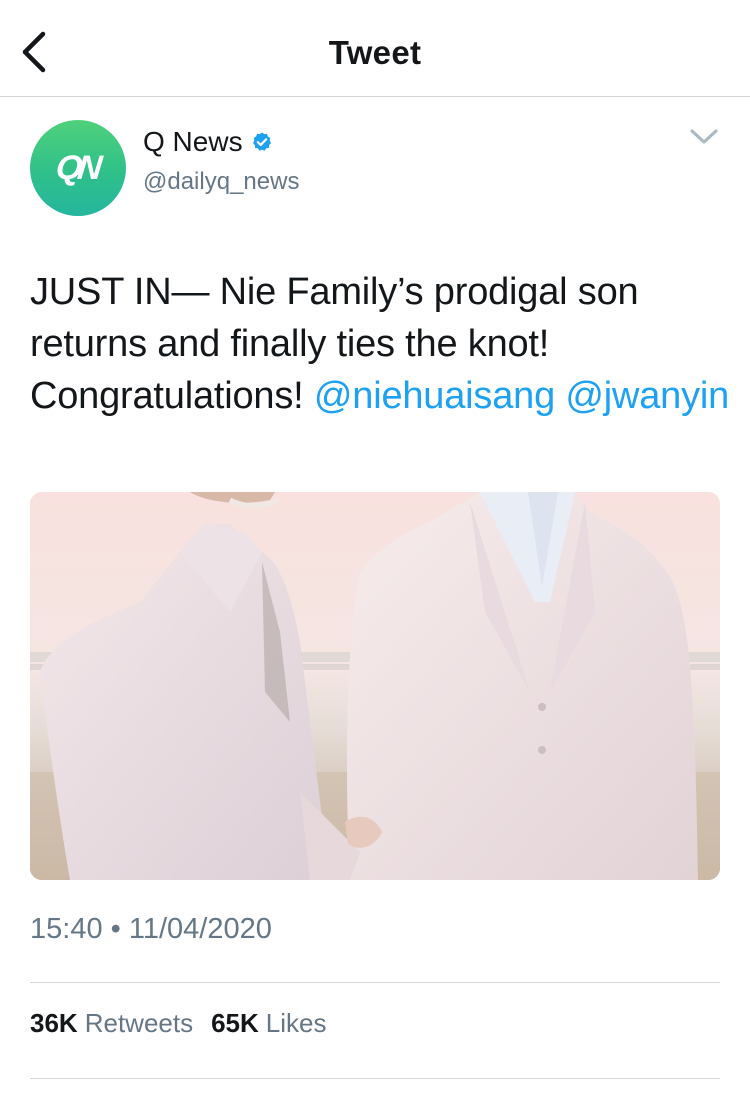 This screenshot has width=750, height=1095. Describe the element at coordinates (139, 1023) in the screenshot. I see `retweets-label: Retweets` at that location.